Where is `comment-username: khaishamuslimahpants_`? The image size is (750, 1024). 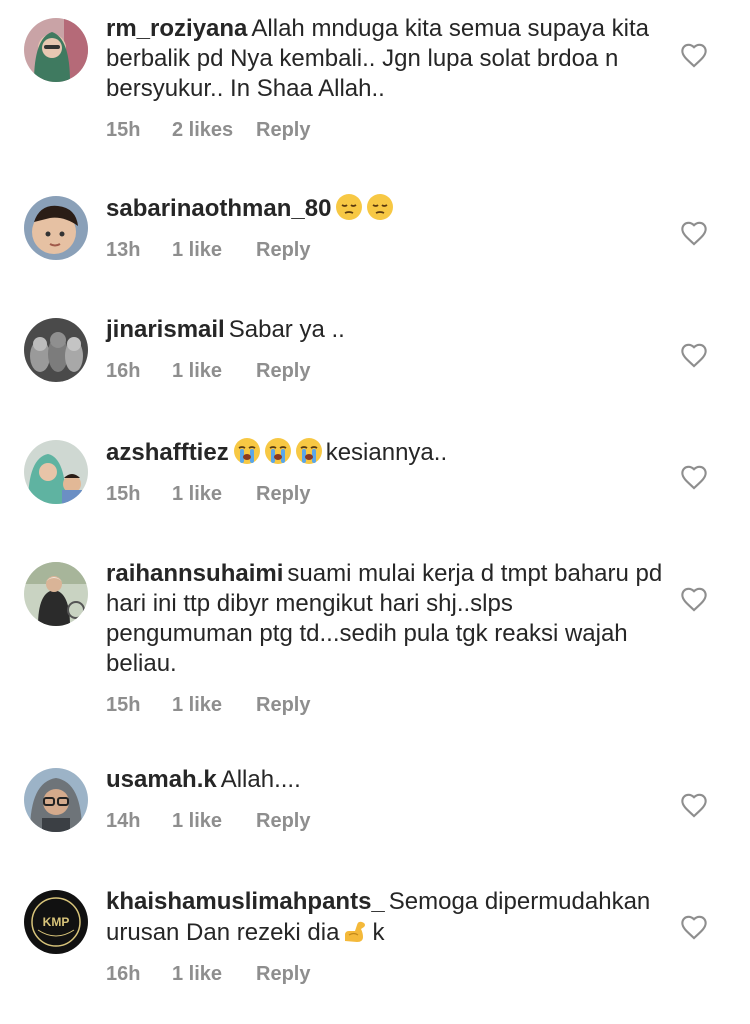 comment-username: khaishamuslimahpants_ is located at coordinates (245, 901).